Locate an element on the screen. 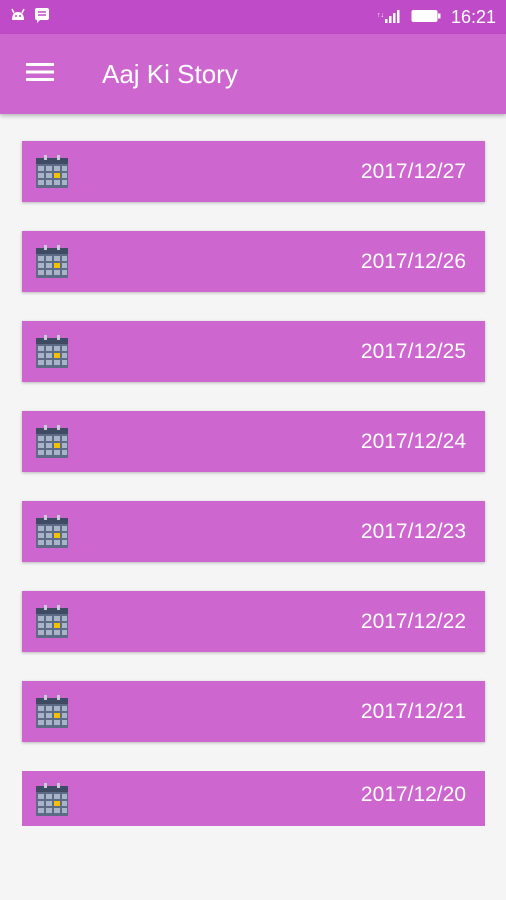  story-date: 2017/12/27 is located at coordinates (413, 171).